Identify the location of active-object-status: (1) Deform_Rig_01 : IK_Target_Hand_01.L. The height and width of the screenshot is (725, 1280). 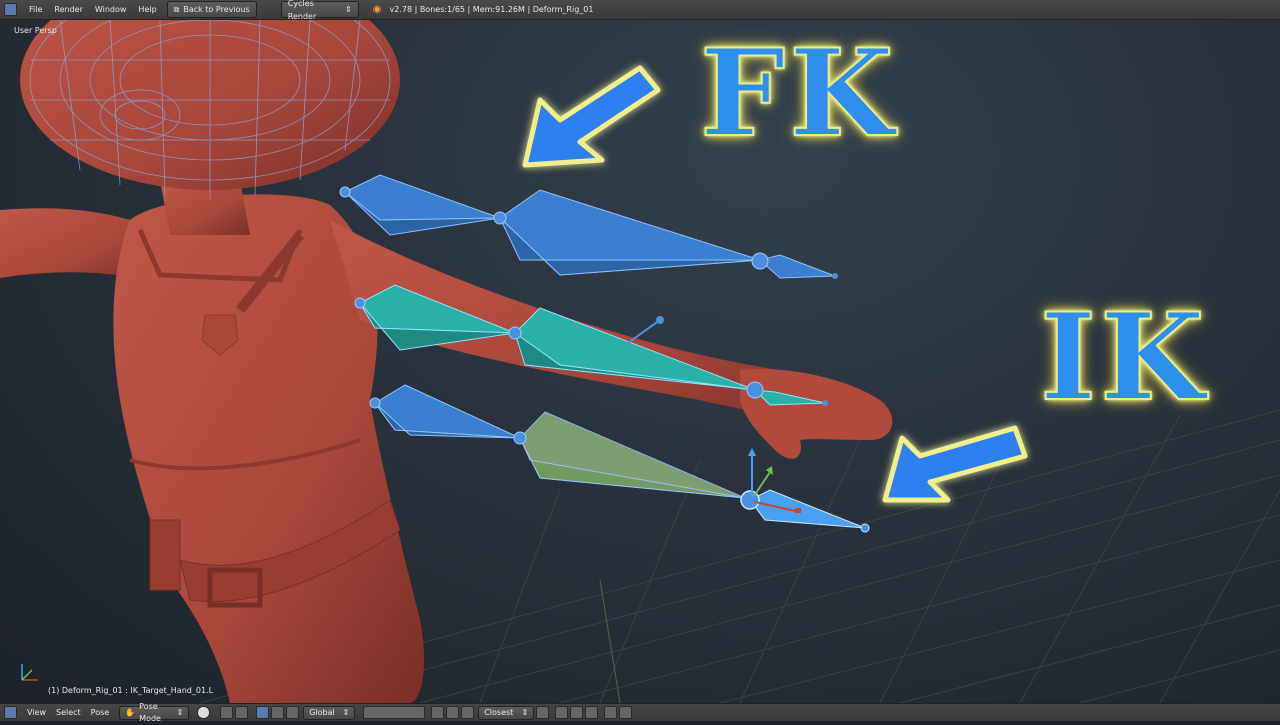
(131, 690).